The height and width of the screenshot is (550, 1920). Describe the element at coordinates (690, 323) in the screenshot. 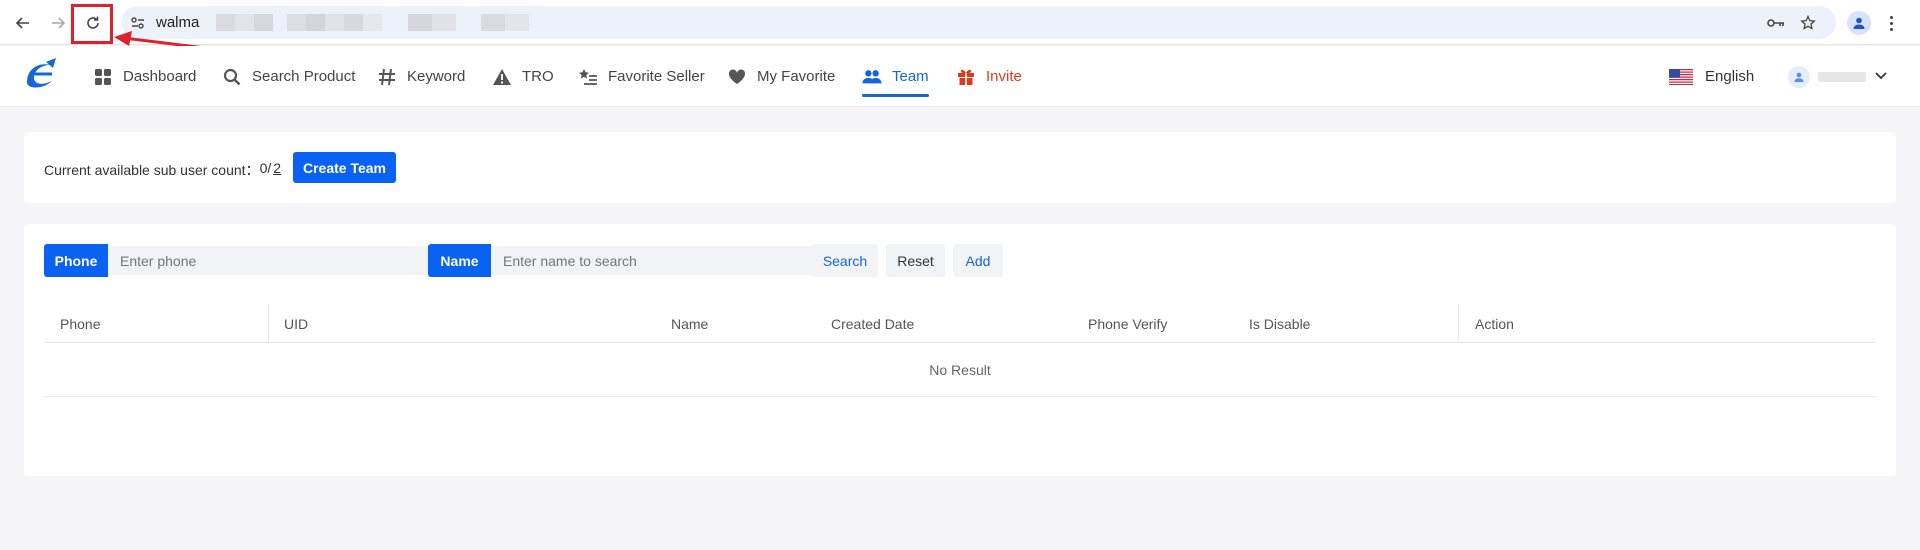

I see `column-name: Name` at that location.